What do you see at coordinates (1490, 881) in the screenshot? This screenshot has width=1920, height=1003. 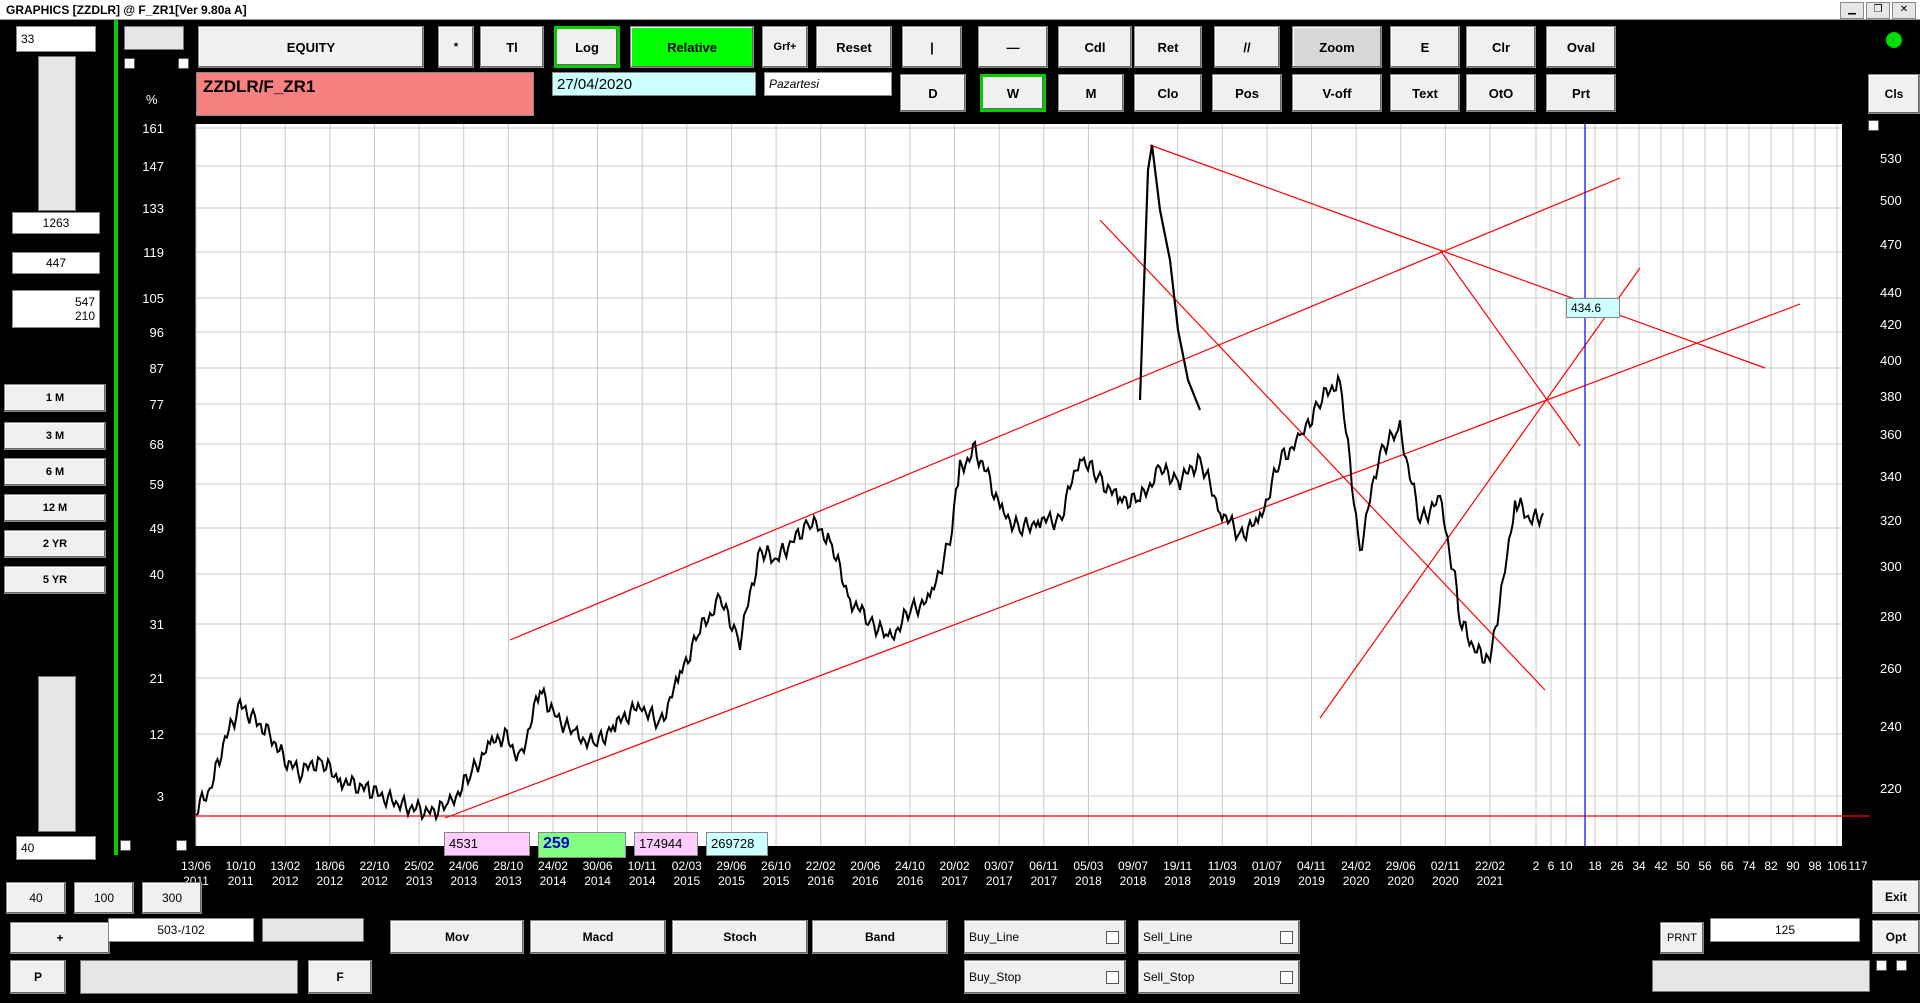 I see `x-tick-year: 2021` at bounding box center [1490, 881].